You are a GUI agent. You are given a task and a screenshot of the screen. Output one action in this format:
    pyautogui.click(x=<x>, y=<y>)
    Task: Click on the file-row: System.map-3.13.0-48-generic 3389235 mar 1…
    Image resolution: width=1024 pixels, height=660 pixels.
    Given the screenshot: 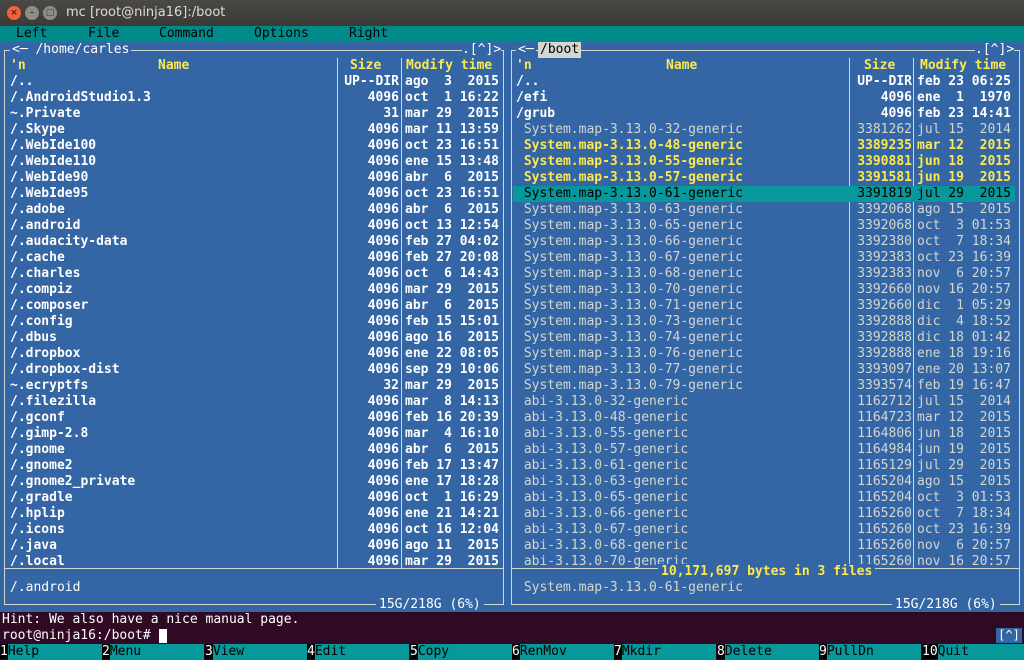 What is the action you would take?
    pyautogui.click(x=766, y=146)
    